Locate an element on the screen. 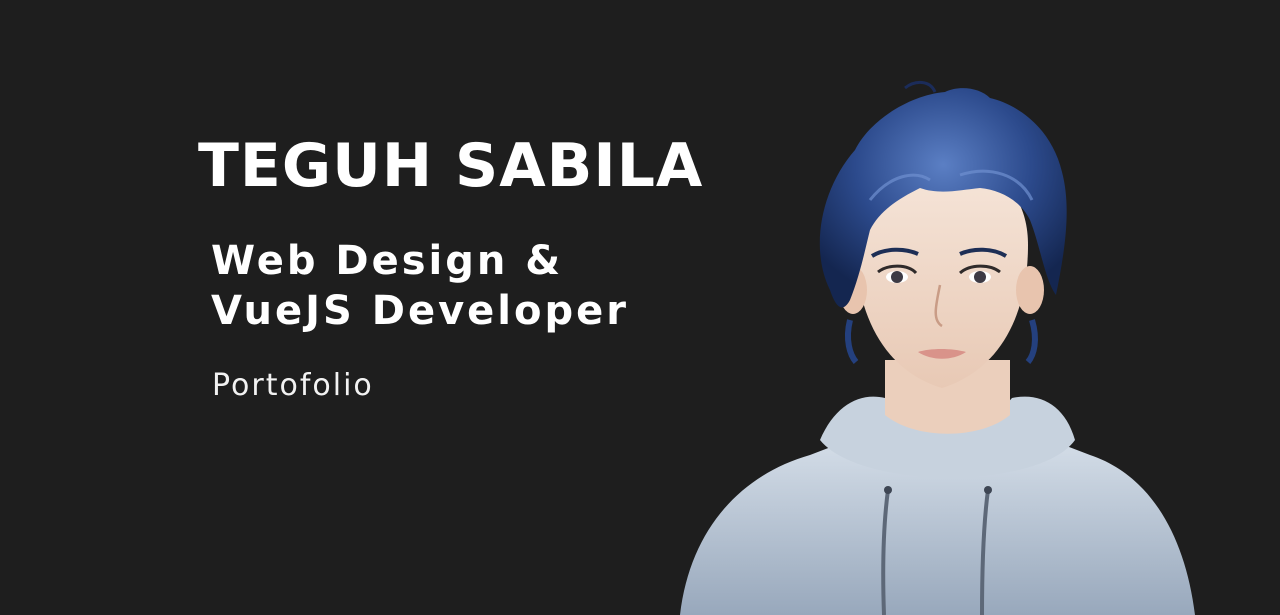  hero-role-line-2: VueJS Developer is located at coordinates (420, 311).